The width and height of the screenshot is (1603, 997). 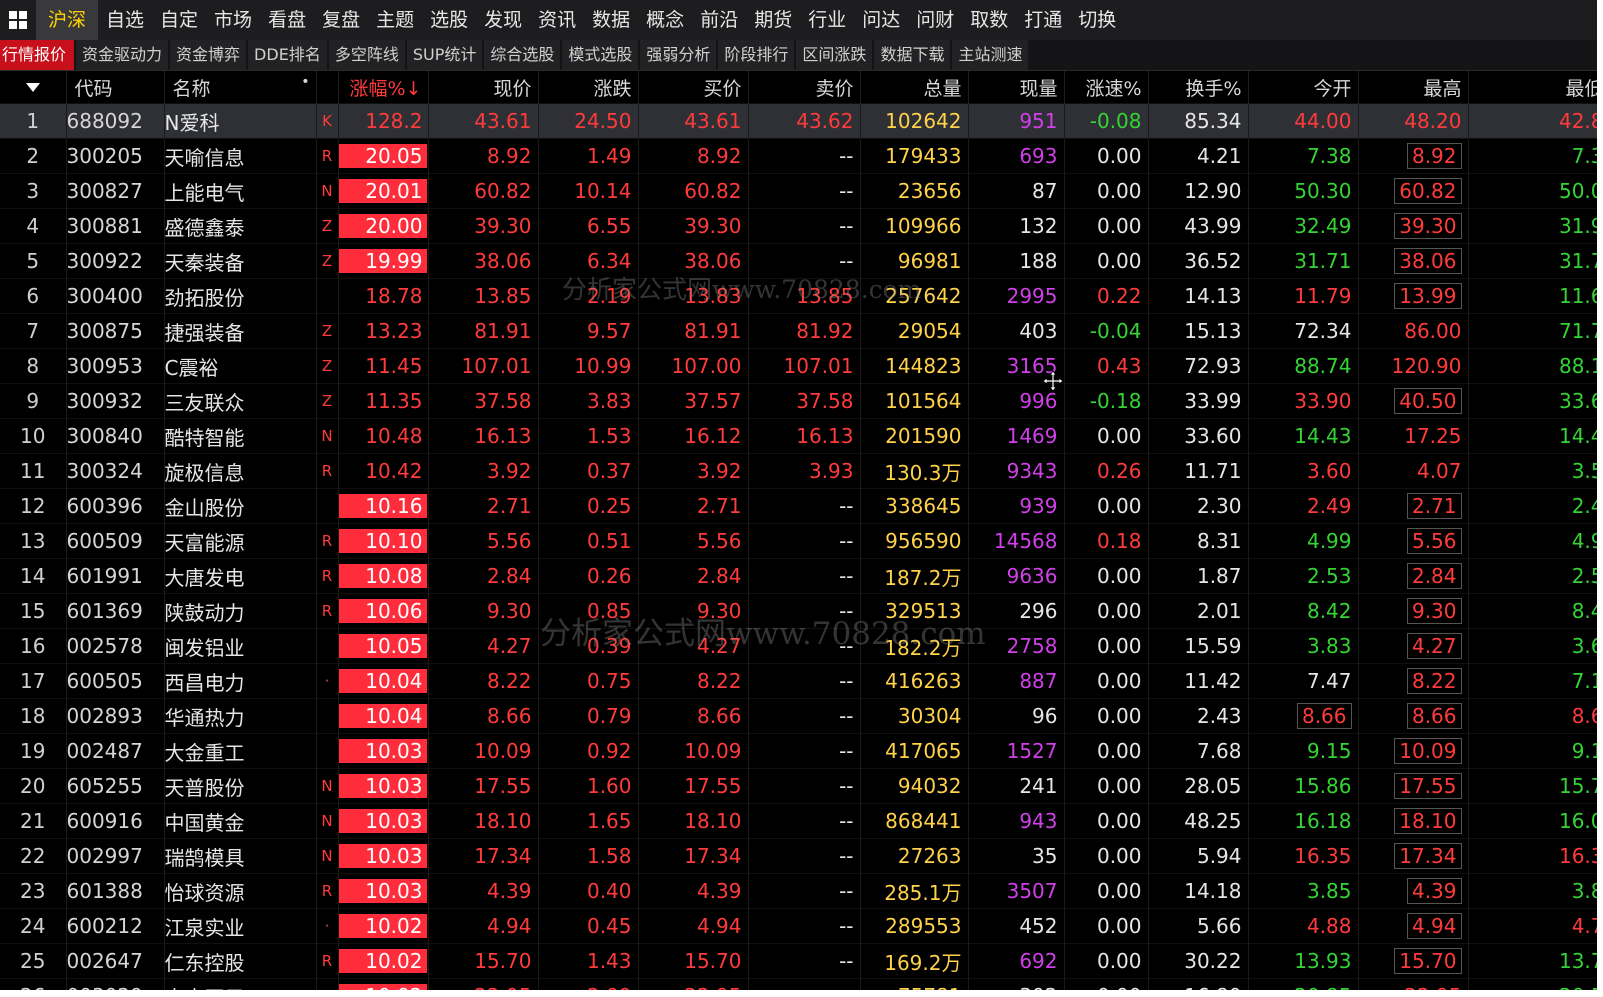 I want to click on menu-item-6: 主题, so click(x=395, y=20).